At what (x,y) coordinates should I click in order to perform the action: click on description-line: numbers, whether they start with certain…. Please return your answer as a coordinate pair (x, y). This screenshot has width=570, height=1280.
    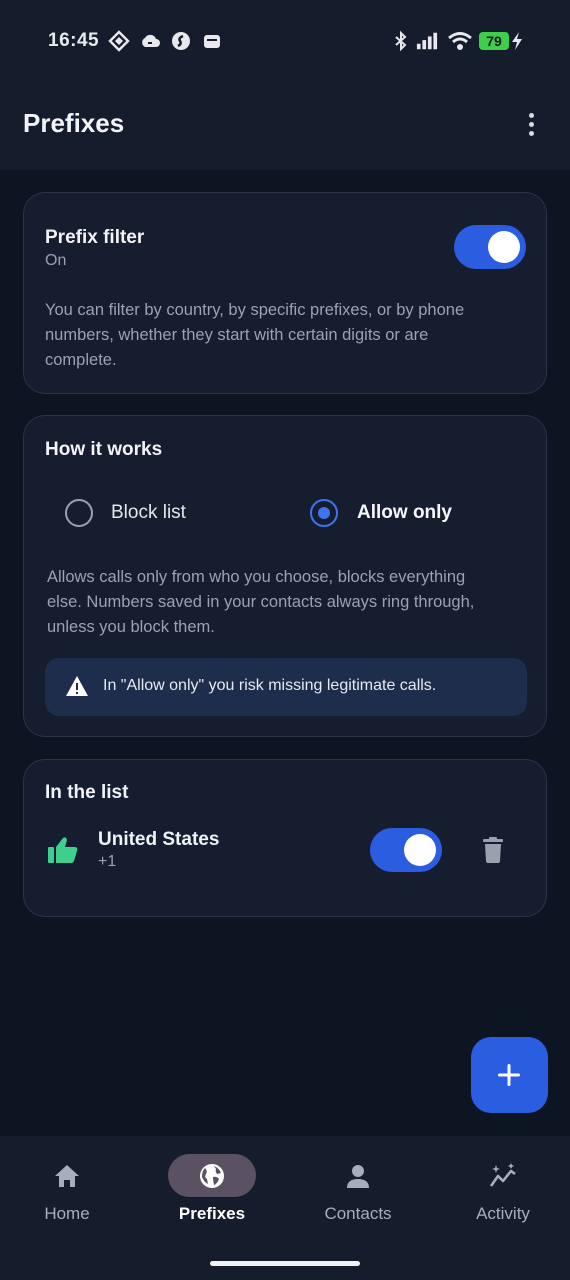
    Looking at the image, I should click on (237, 335).